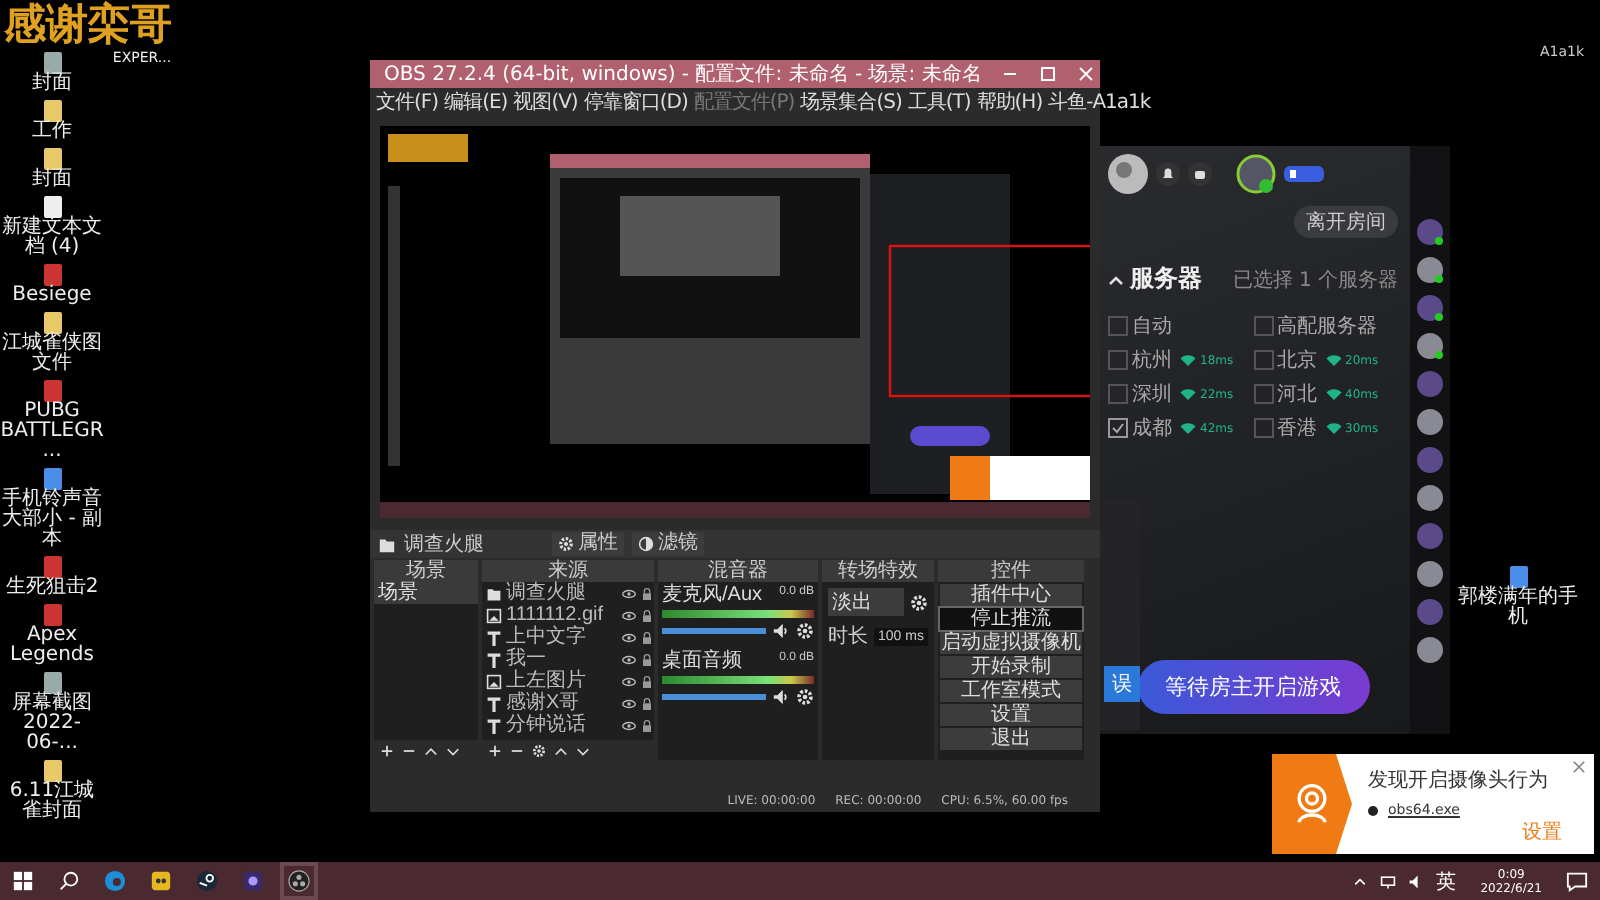 This screenshot has height=900, width=1600. What do you see at coordinates (1360, 881) in the screenshot?
I see `chevron-up-icon` at bounding box center [1360, 881].